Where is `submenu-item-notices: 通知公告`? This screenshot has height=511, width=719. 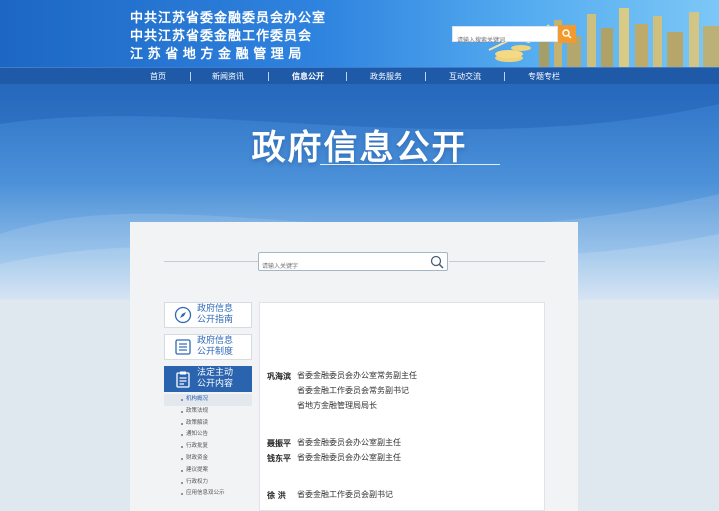
submenu-item-notices: 通知公告 is located at coordinates (208, 435).